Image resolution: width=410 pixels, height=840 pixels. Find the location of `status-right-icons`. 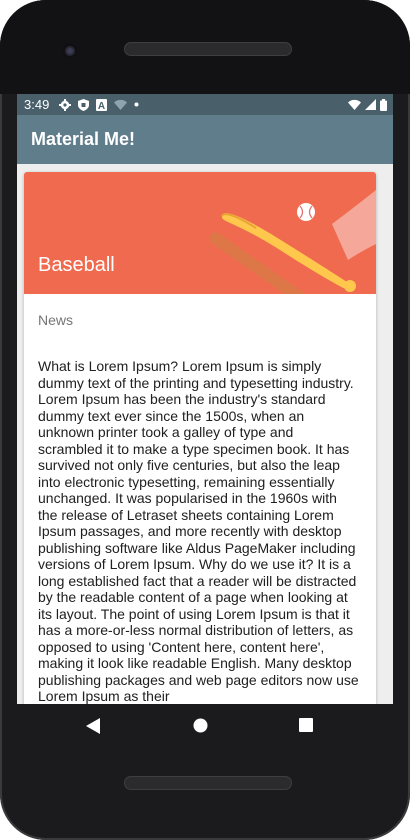

status-right-icons is located at coordinates (367, 104).